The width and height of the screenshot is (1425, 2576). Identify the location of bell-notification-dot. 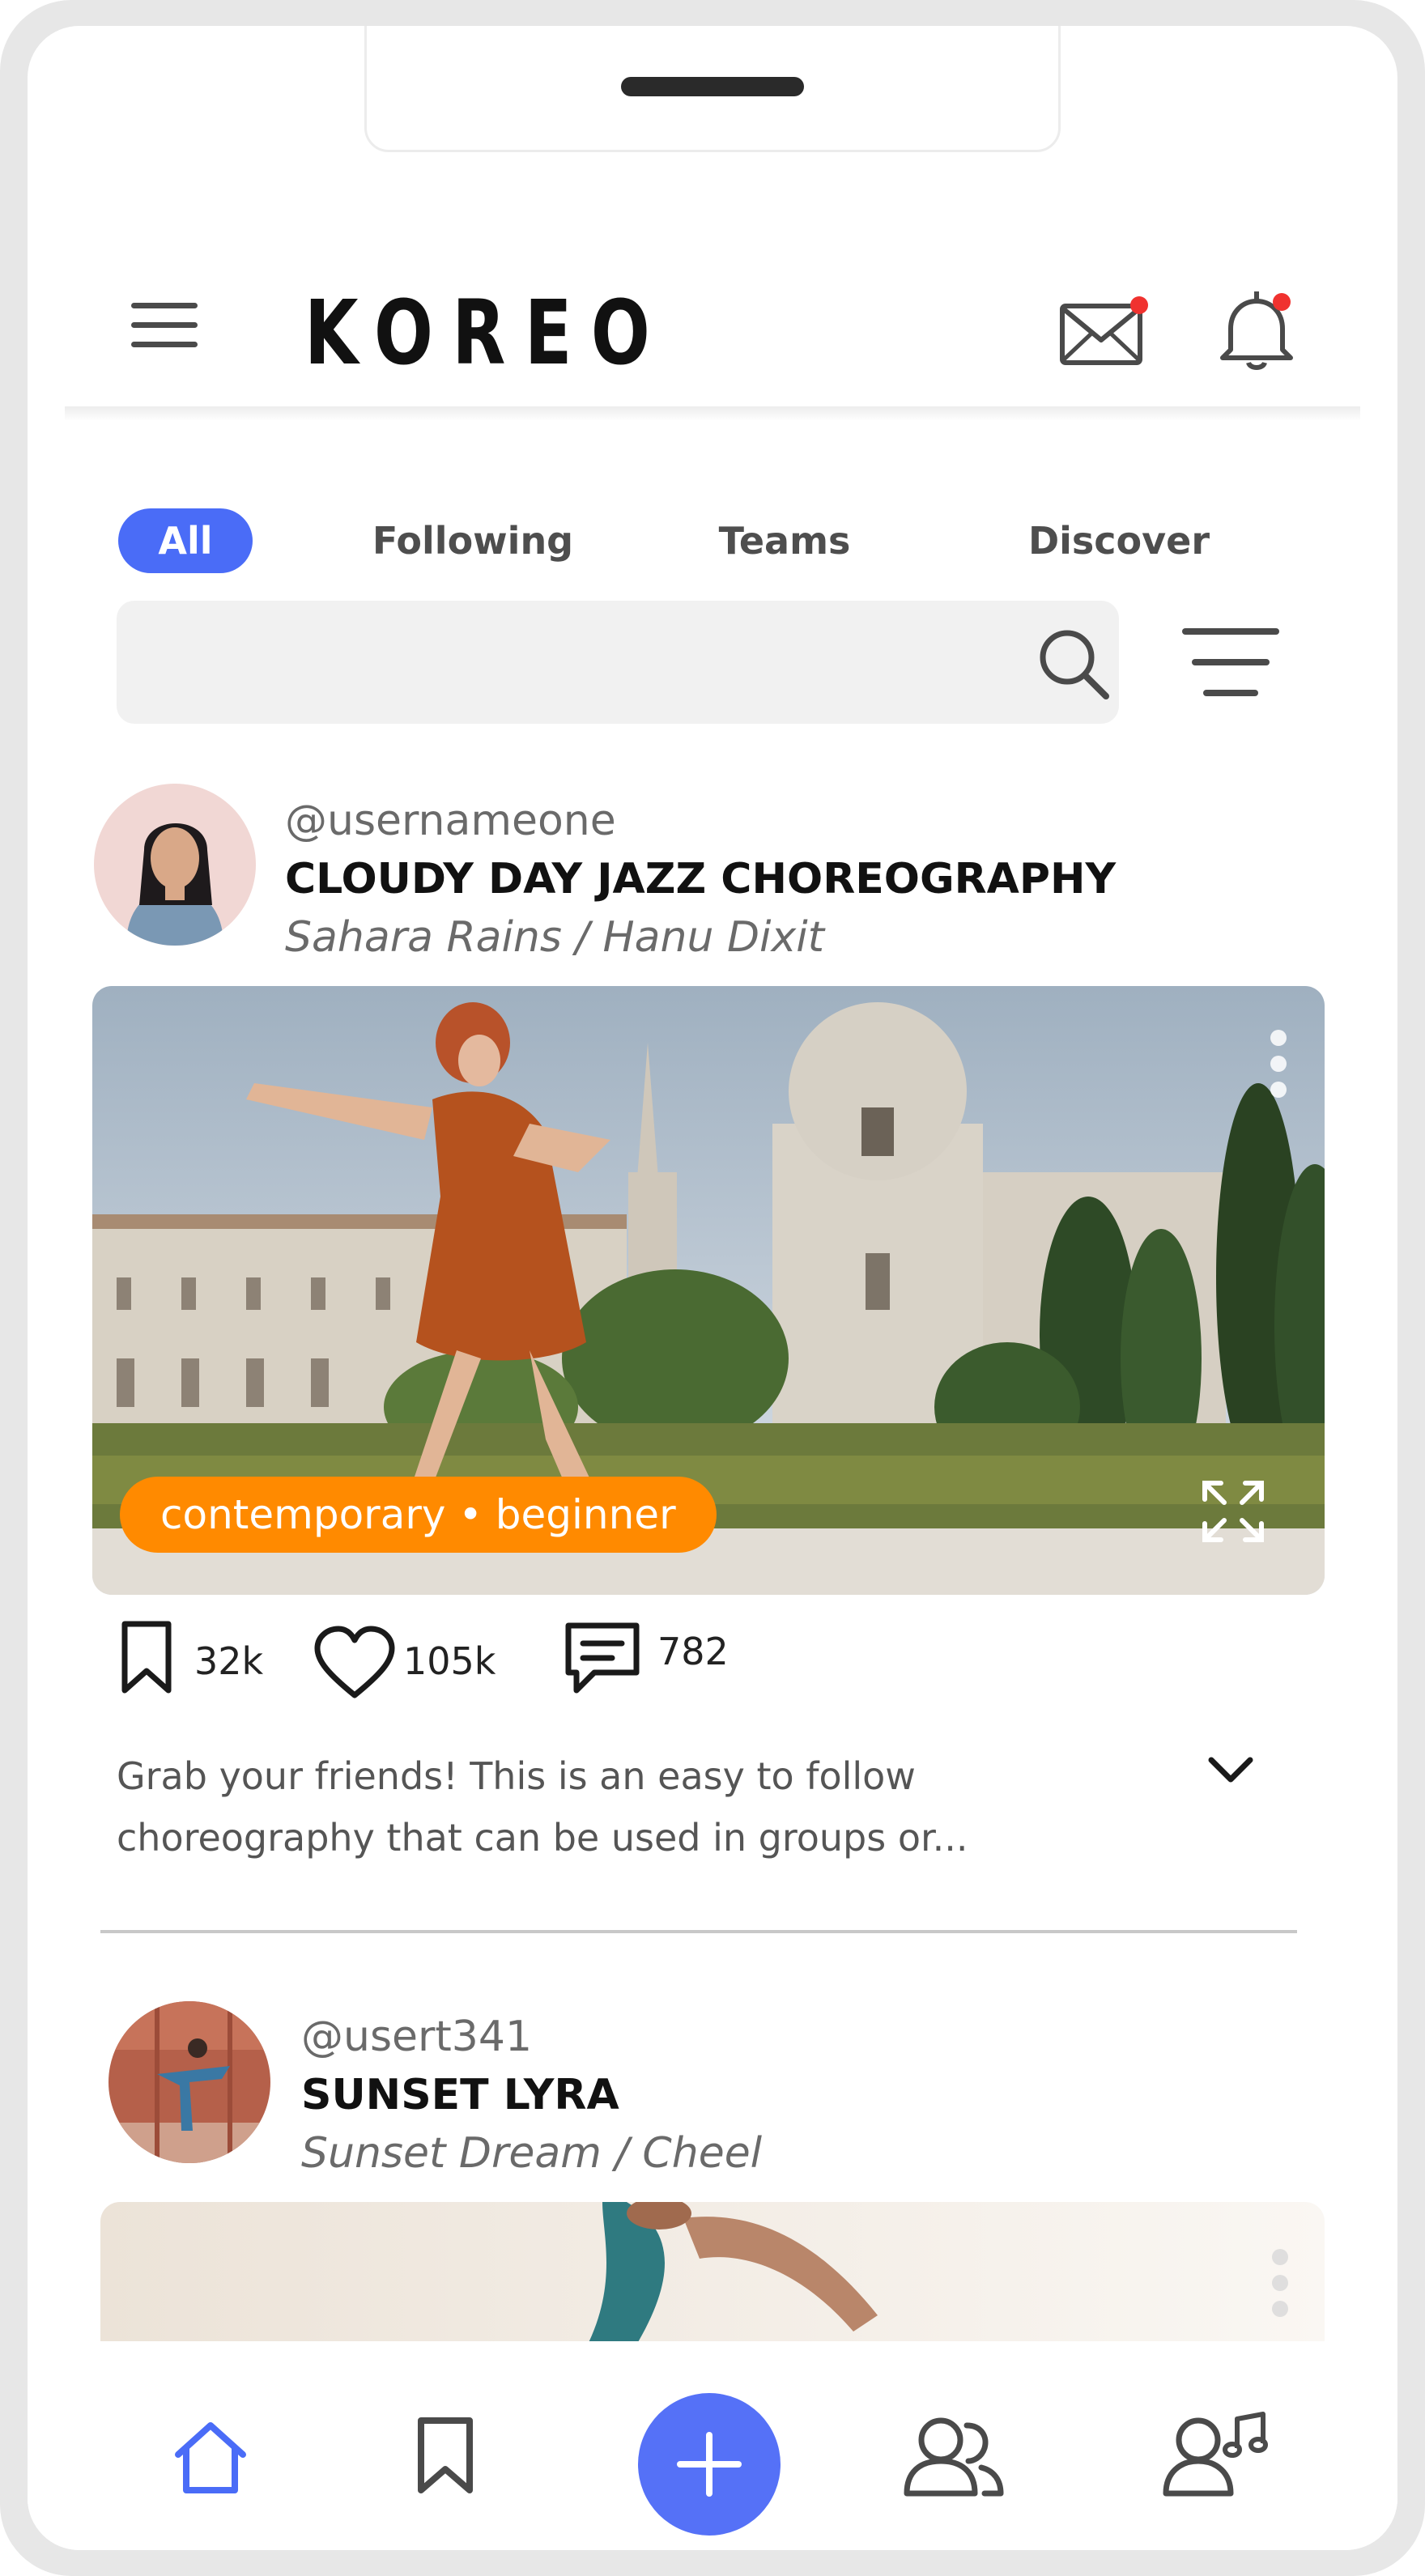
(1282, 302).